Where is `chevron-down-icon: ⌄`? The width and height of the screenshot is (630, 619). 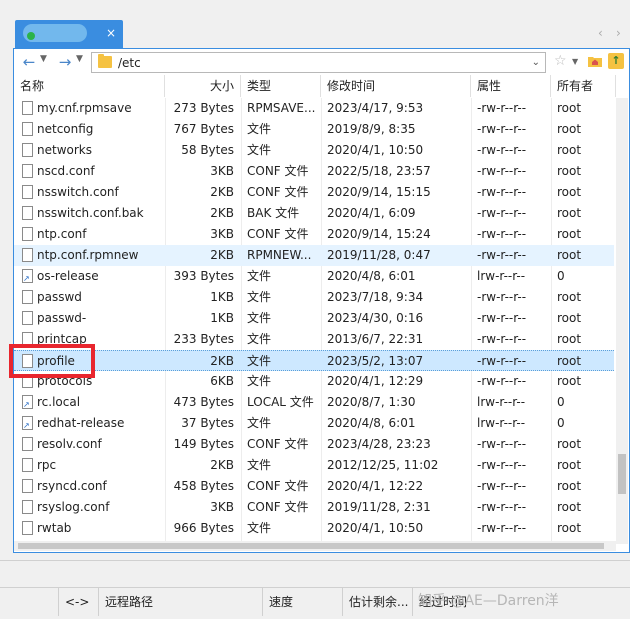 chevron-down-icon: ⌄ is located at coordinates (536, 62).